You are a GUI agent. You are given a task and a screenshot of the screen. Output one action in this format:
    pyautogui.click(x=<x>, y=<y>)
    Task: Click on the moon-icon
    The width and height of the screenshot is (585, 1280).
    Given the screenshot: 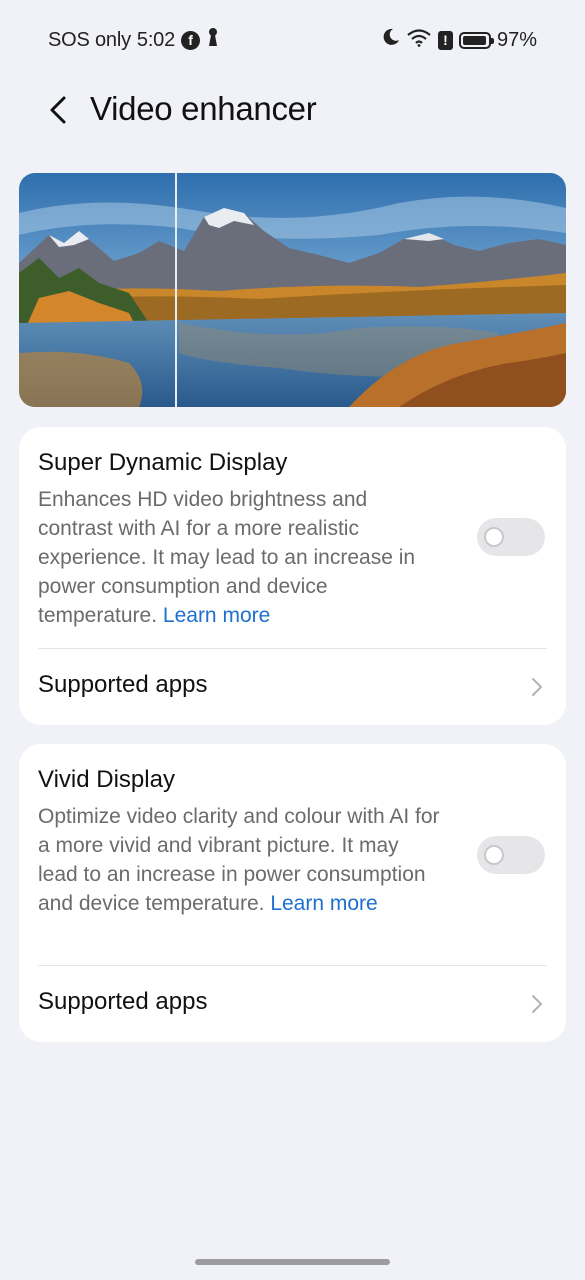 What is the action you would take?
    pyautogui.click(x=391, y=40)
    